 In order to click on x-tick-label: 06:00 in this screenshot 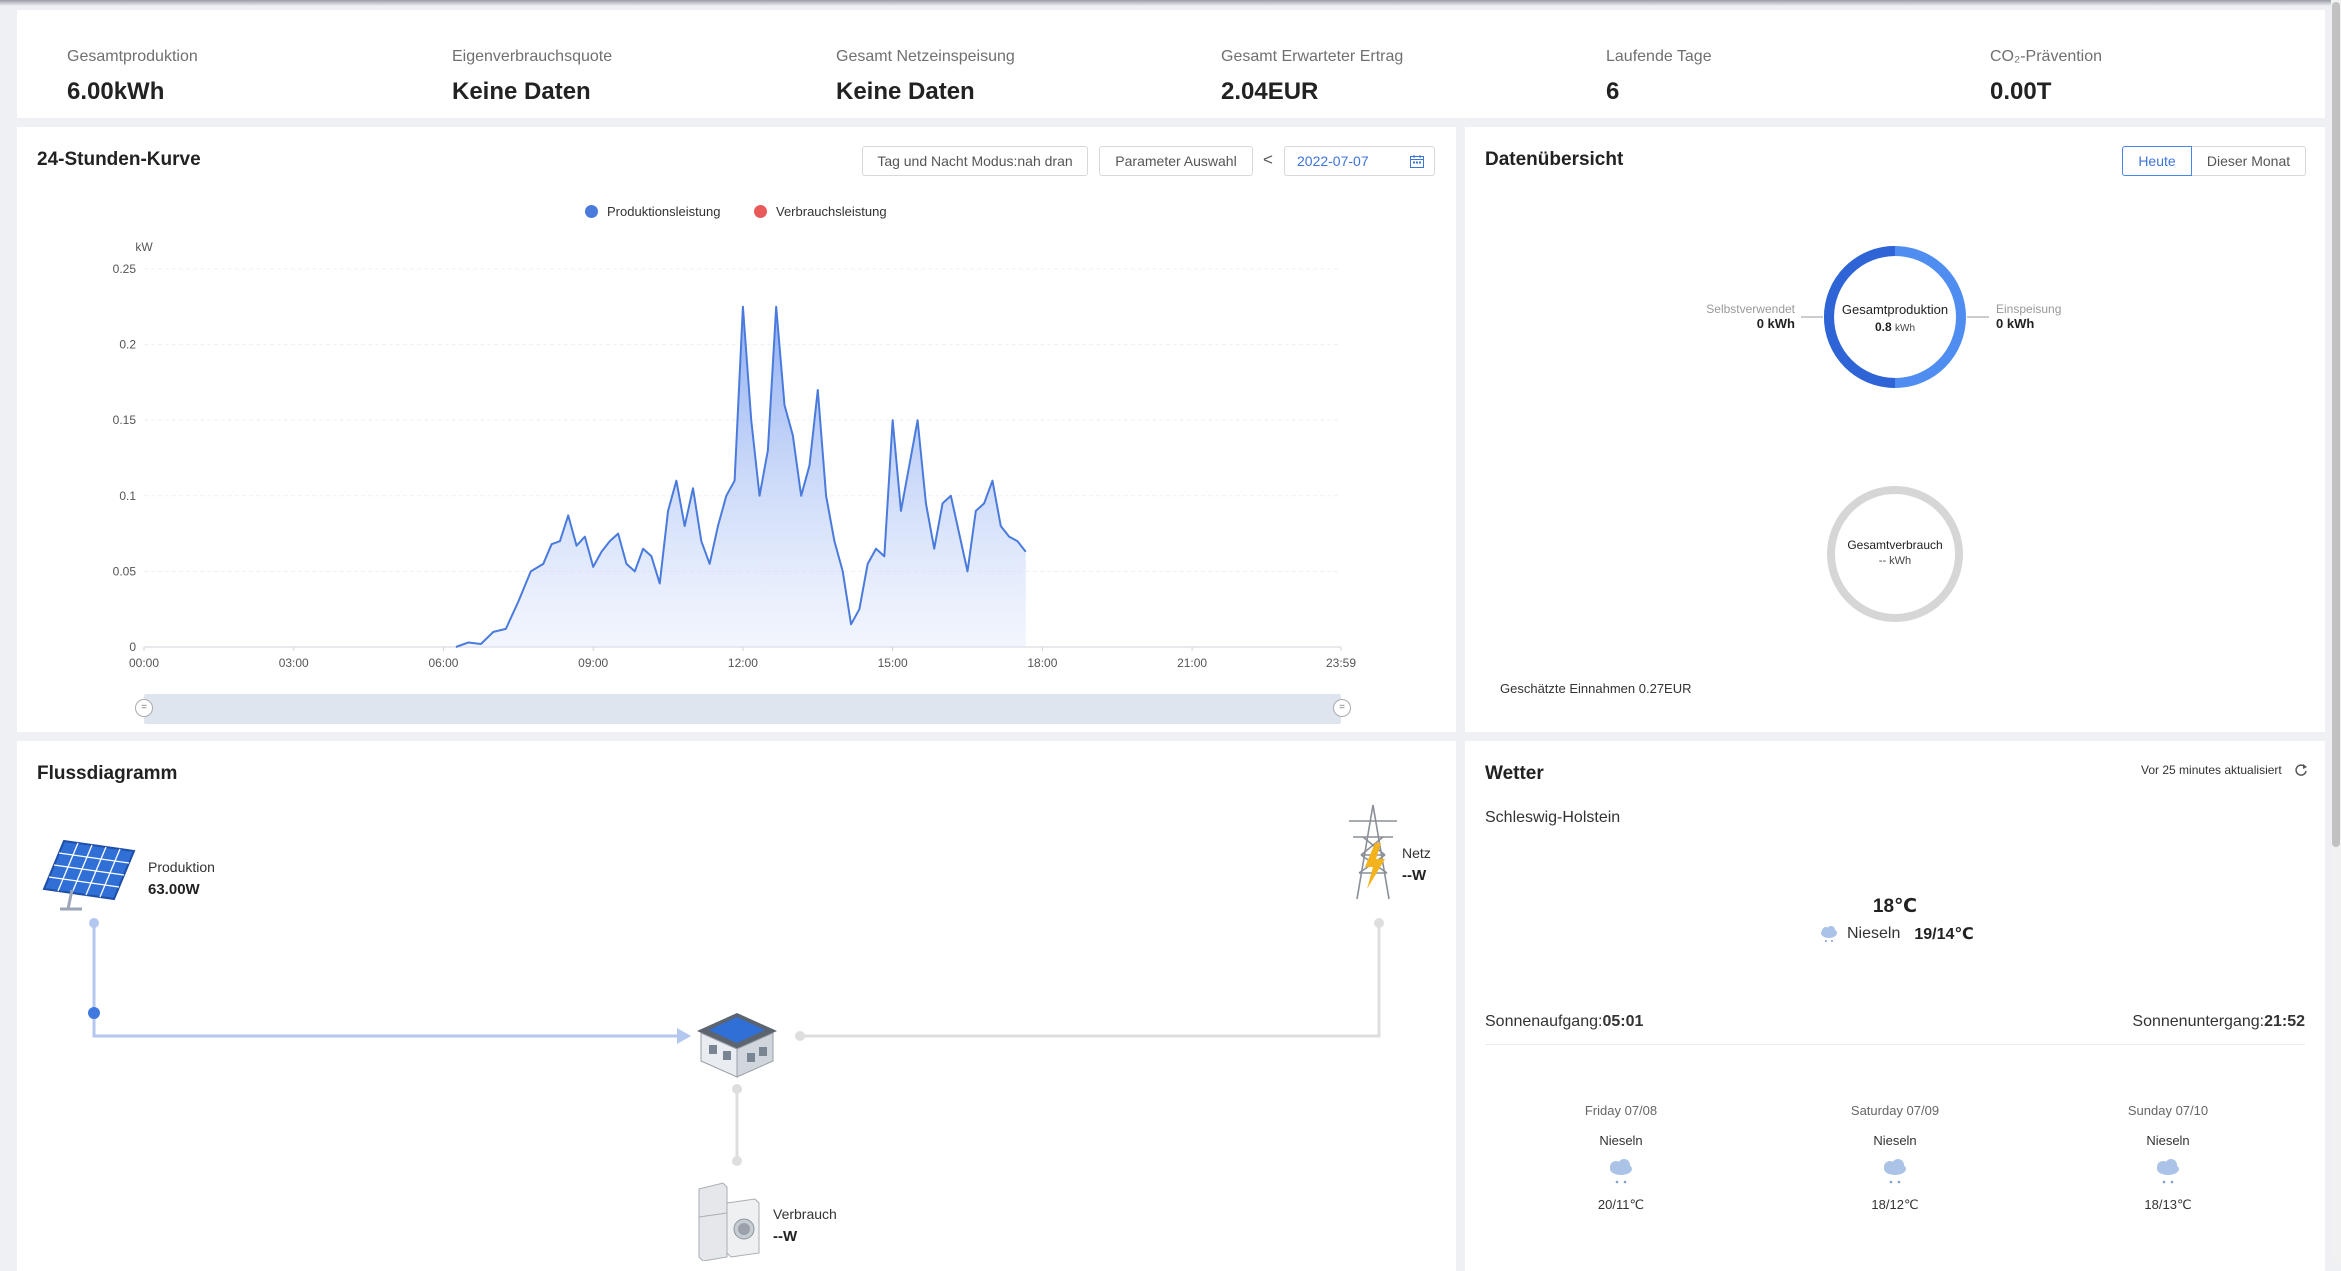, I will do `click(443, 663)`.